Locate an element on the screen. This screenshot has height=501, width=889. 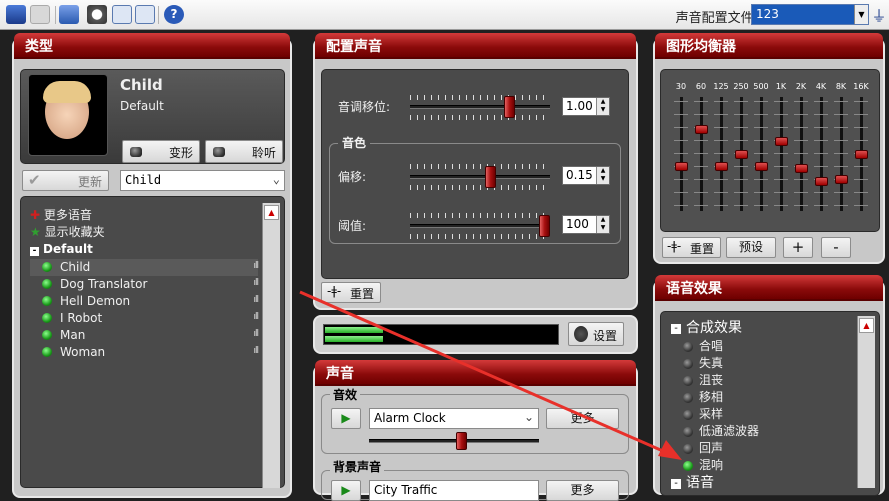
voice-label: Dog Translator is located at coordinates (104, 284).